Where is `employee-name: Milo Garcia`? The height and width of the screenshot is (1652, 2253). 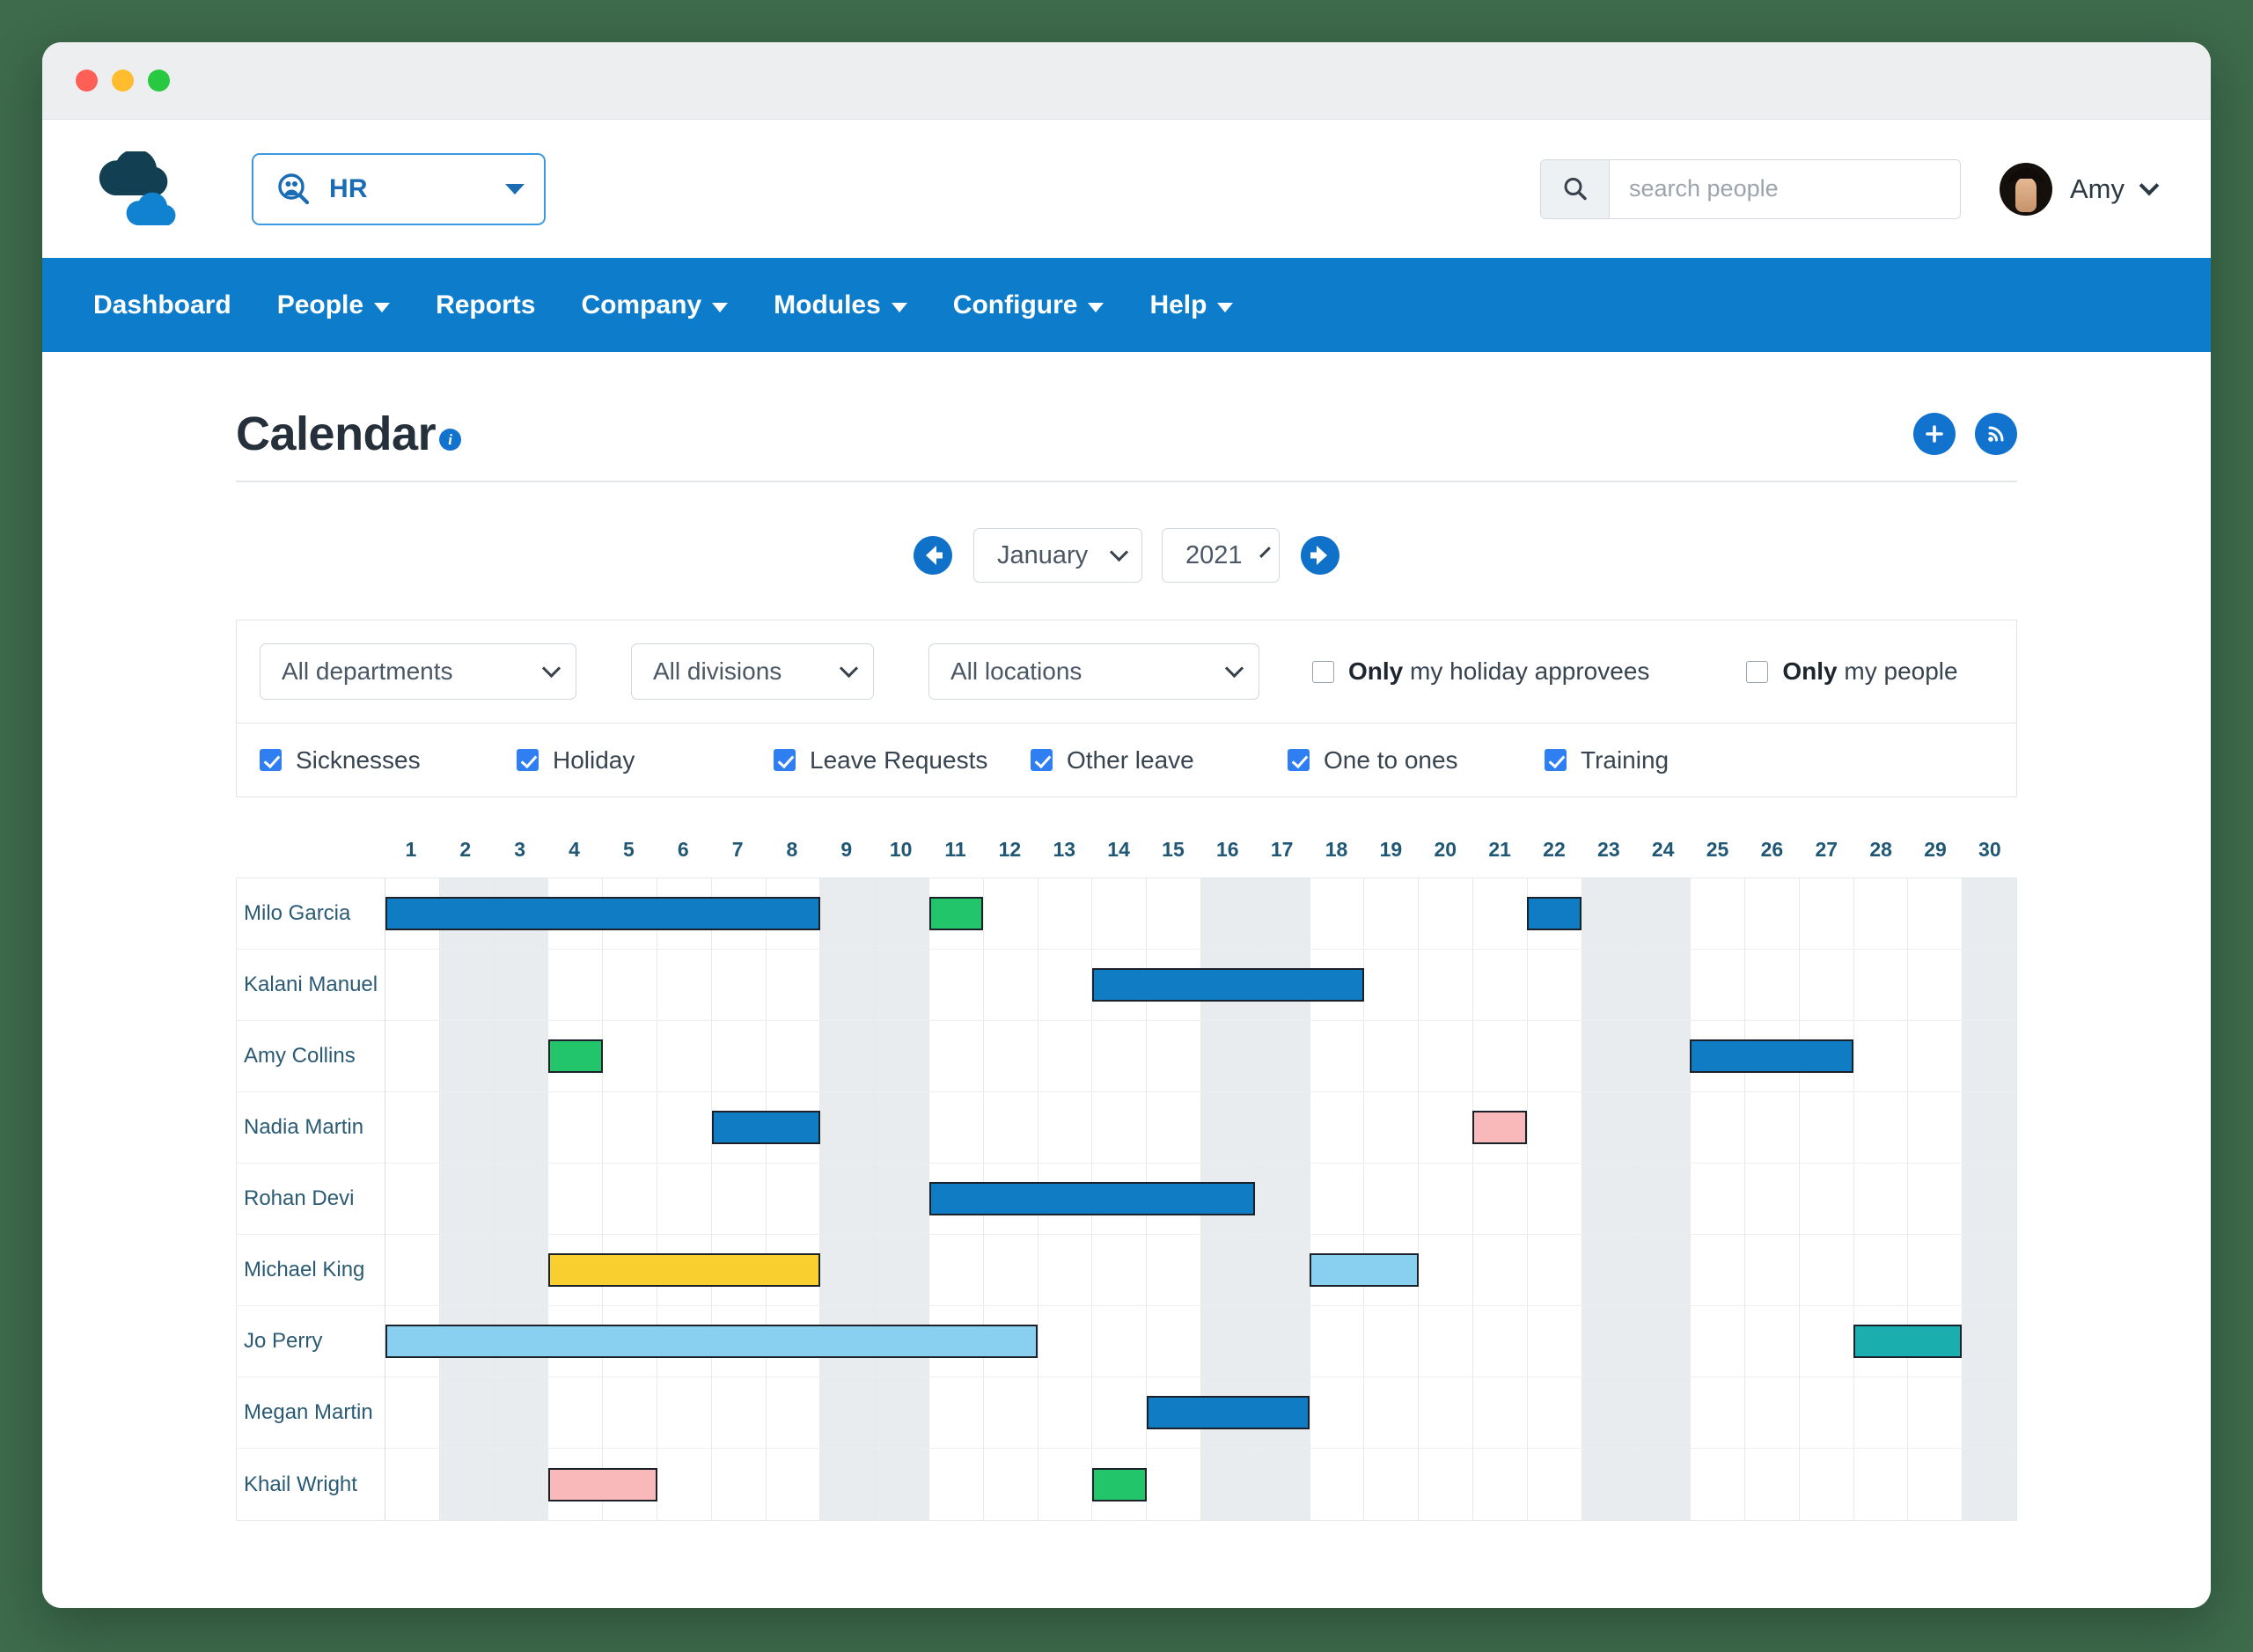 employee-name: Milo Garcia is located at coordinates (311, 914).